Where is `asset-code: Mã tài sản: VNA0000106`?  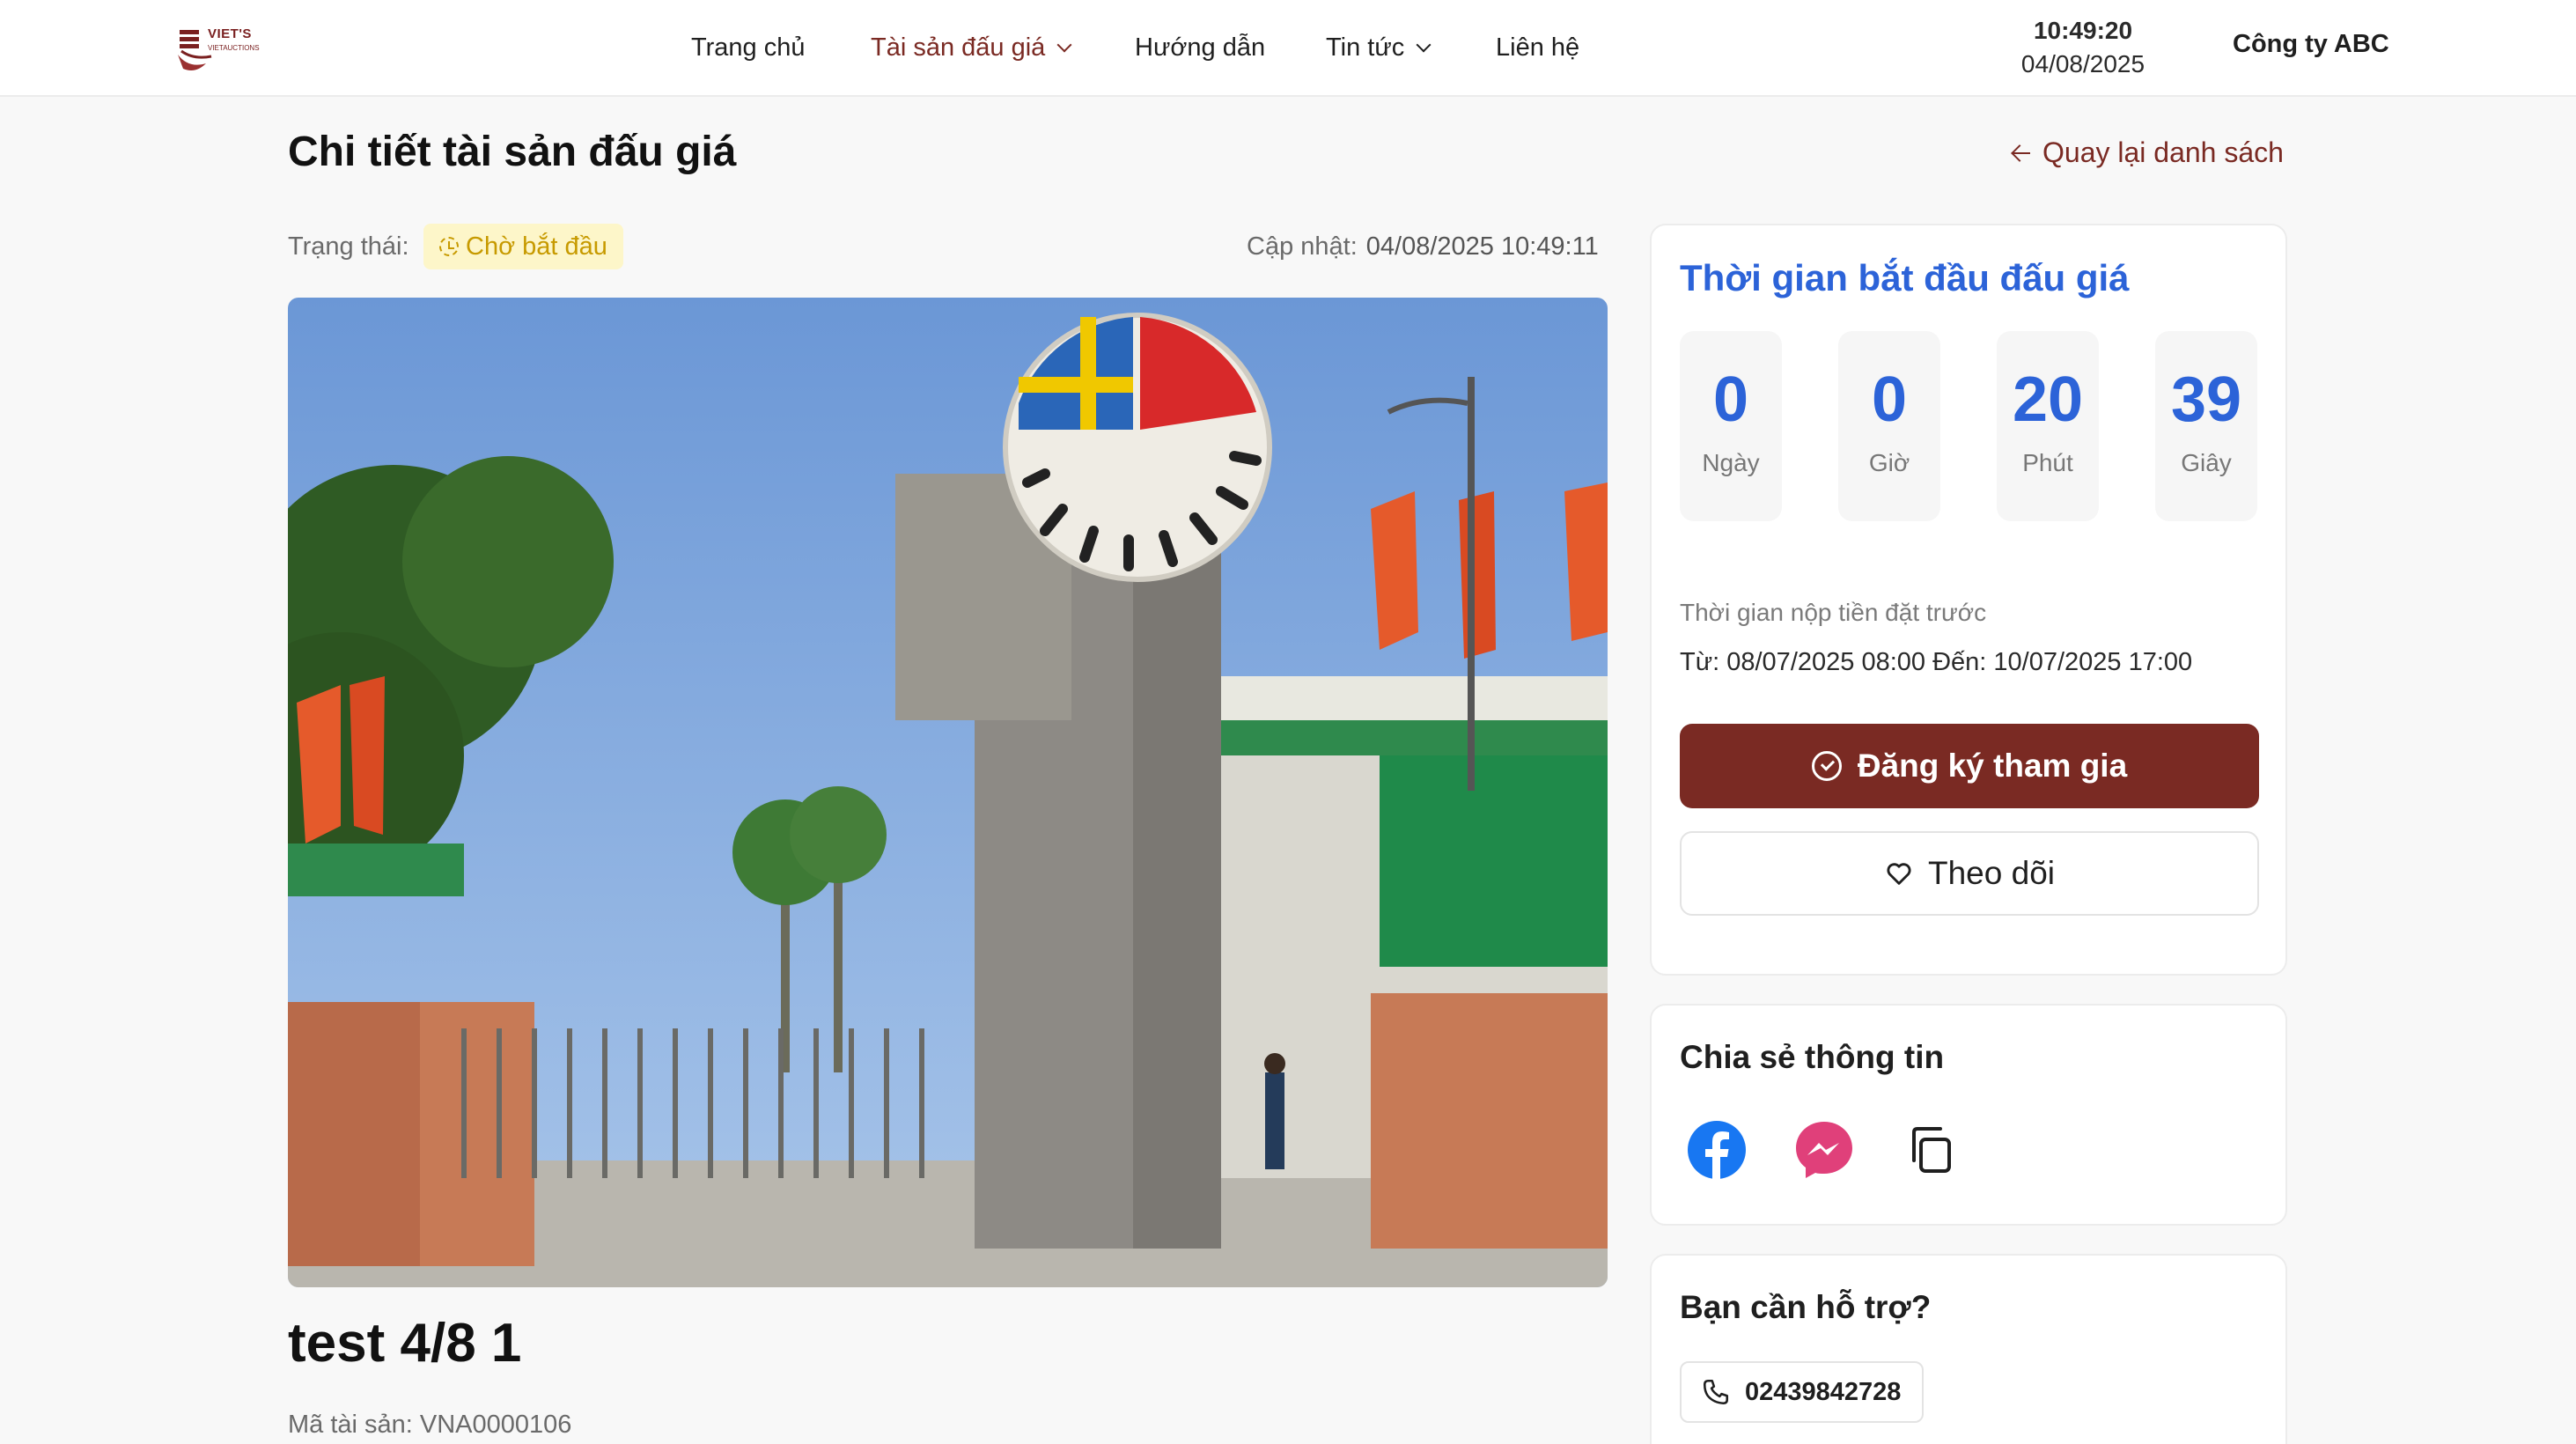 asset-code: Mã tài sản: VNA0000106 is located at coordinates (430, 1425).